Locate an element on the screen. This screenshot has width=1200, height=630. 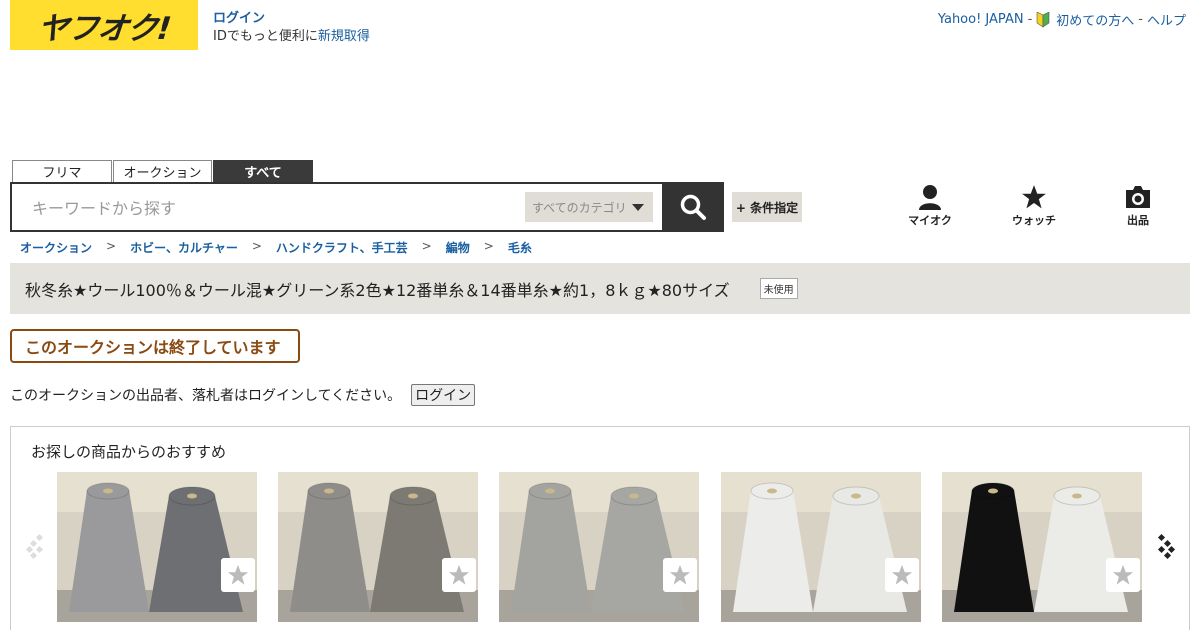
search-tabs: フリマ オークション すべて is located at coordinates (162, 171).